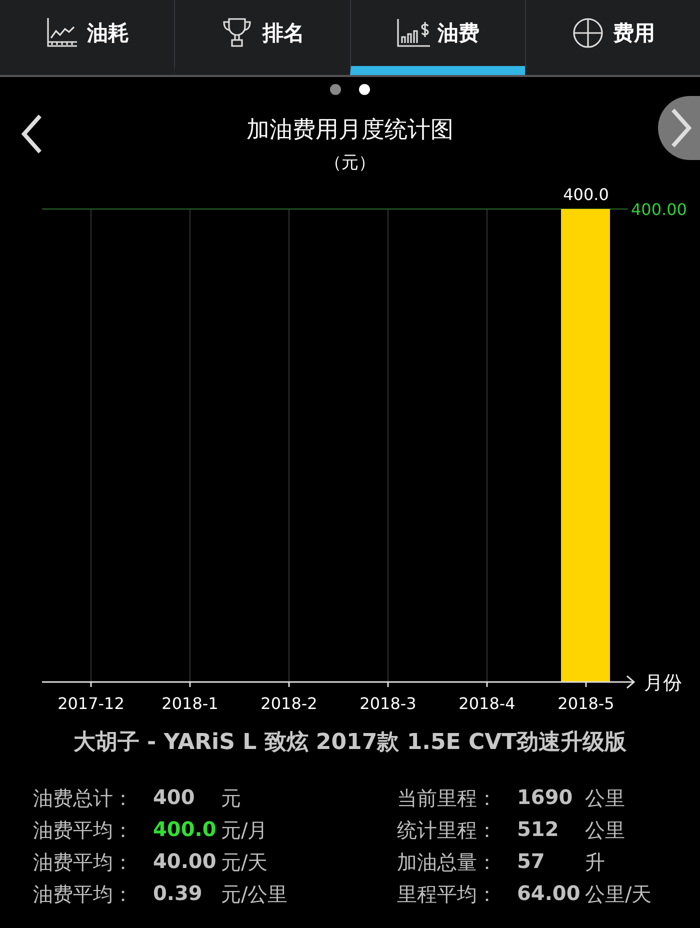 The height and width of the screenshot is (928, 700). What do you see at coordinates (185, 862) in the screenshot?
I see `stat-value: 40.00` at bounding box center [185, 862].